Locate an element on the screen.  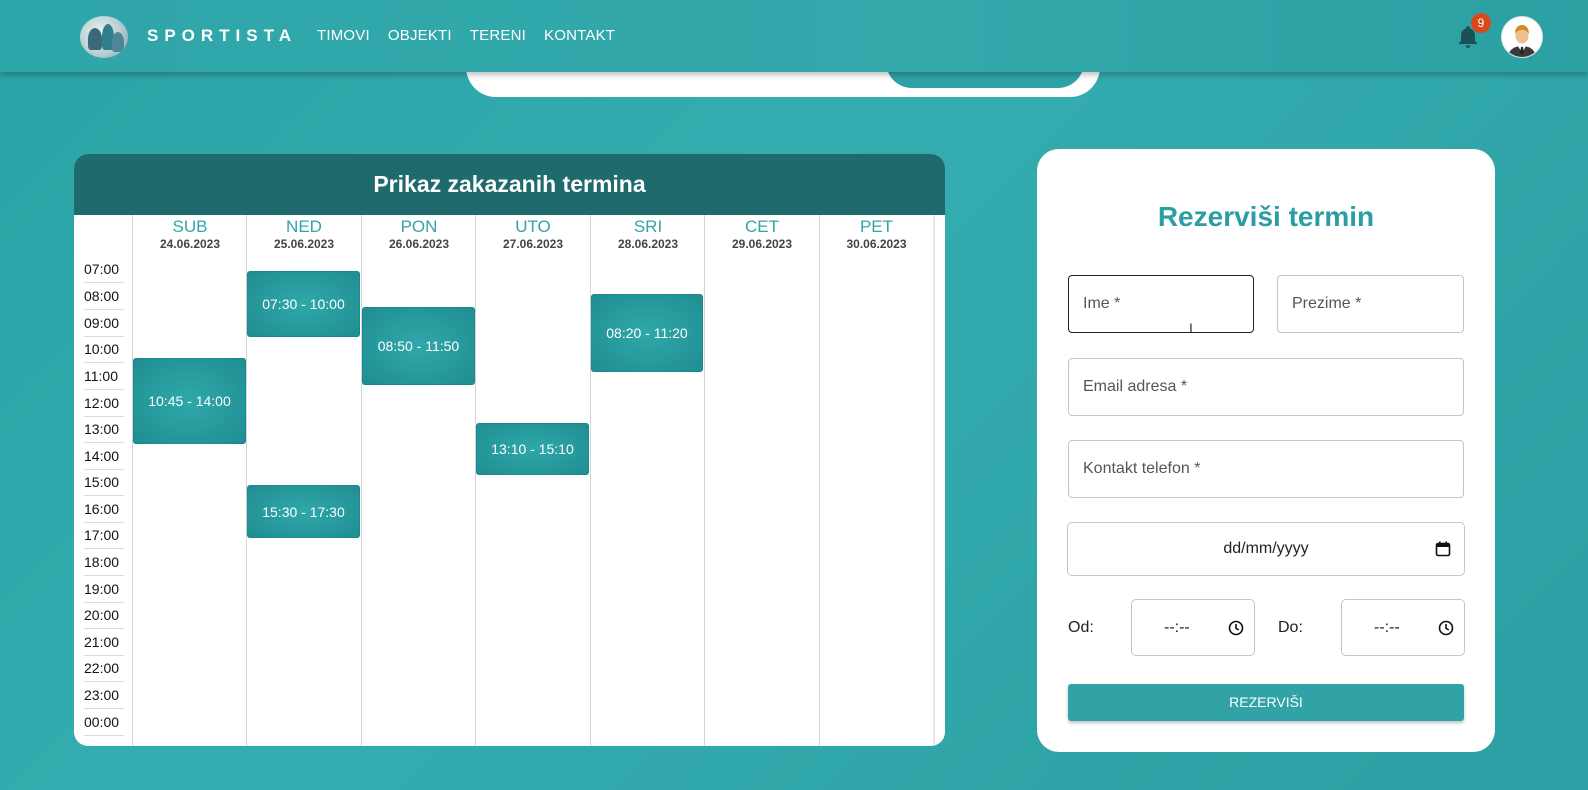
time-label: 13:00 is located at coordinates (104, 429).